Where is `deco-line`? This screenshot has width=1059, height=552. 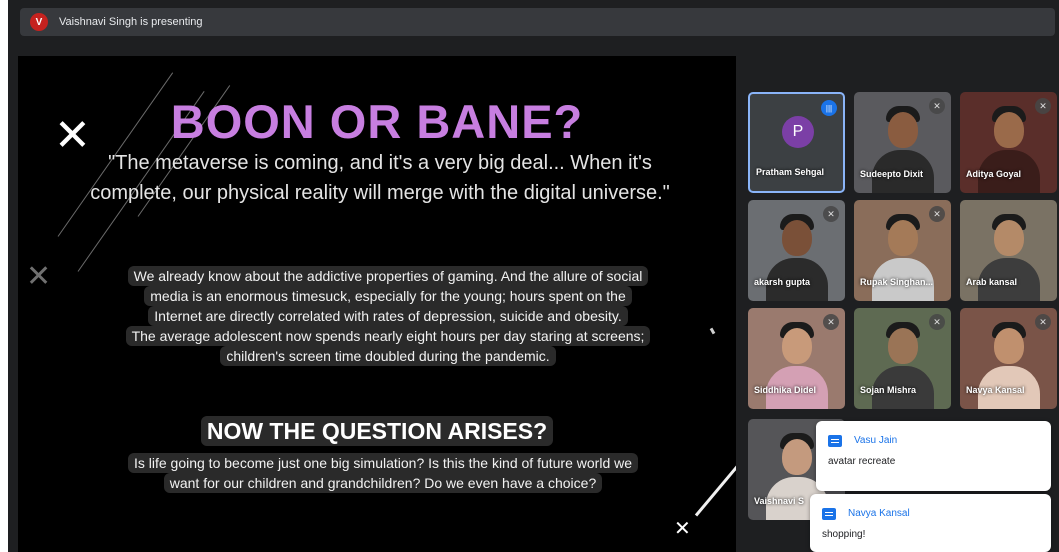 deco-line is located at coordinates (715, 481).